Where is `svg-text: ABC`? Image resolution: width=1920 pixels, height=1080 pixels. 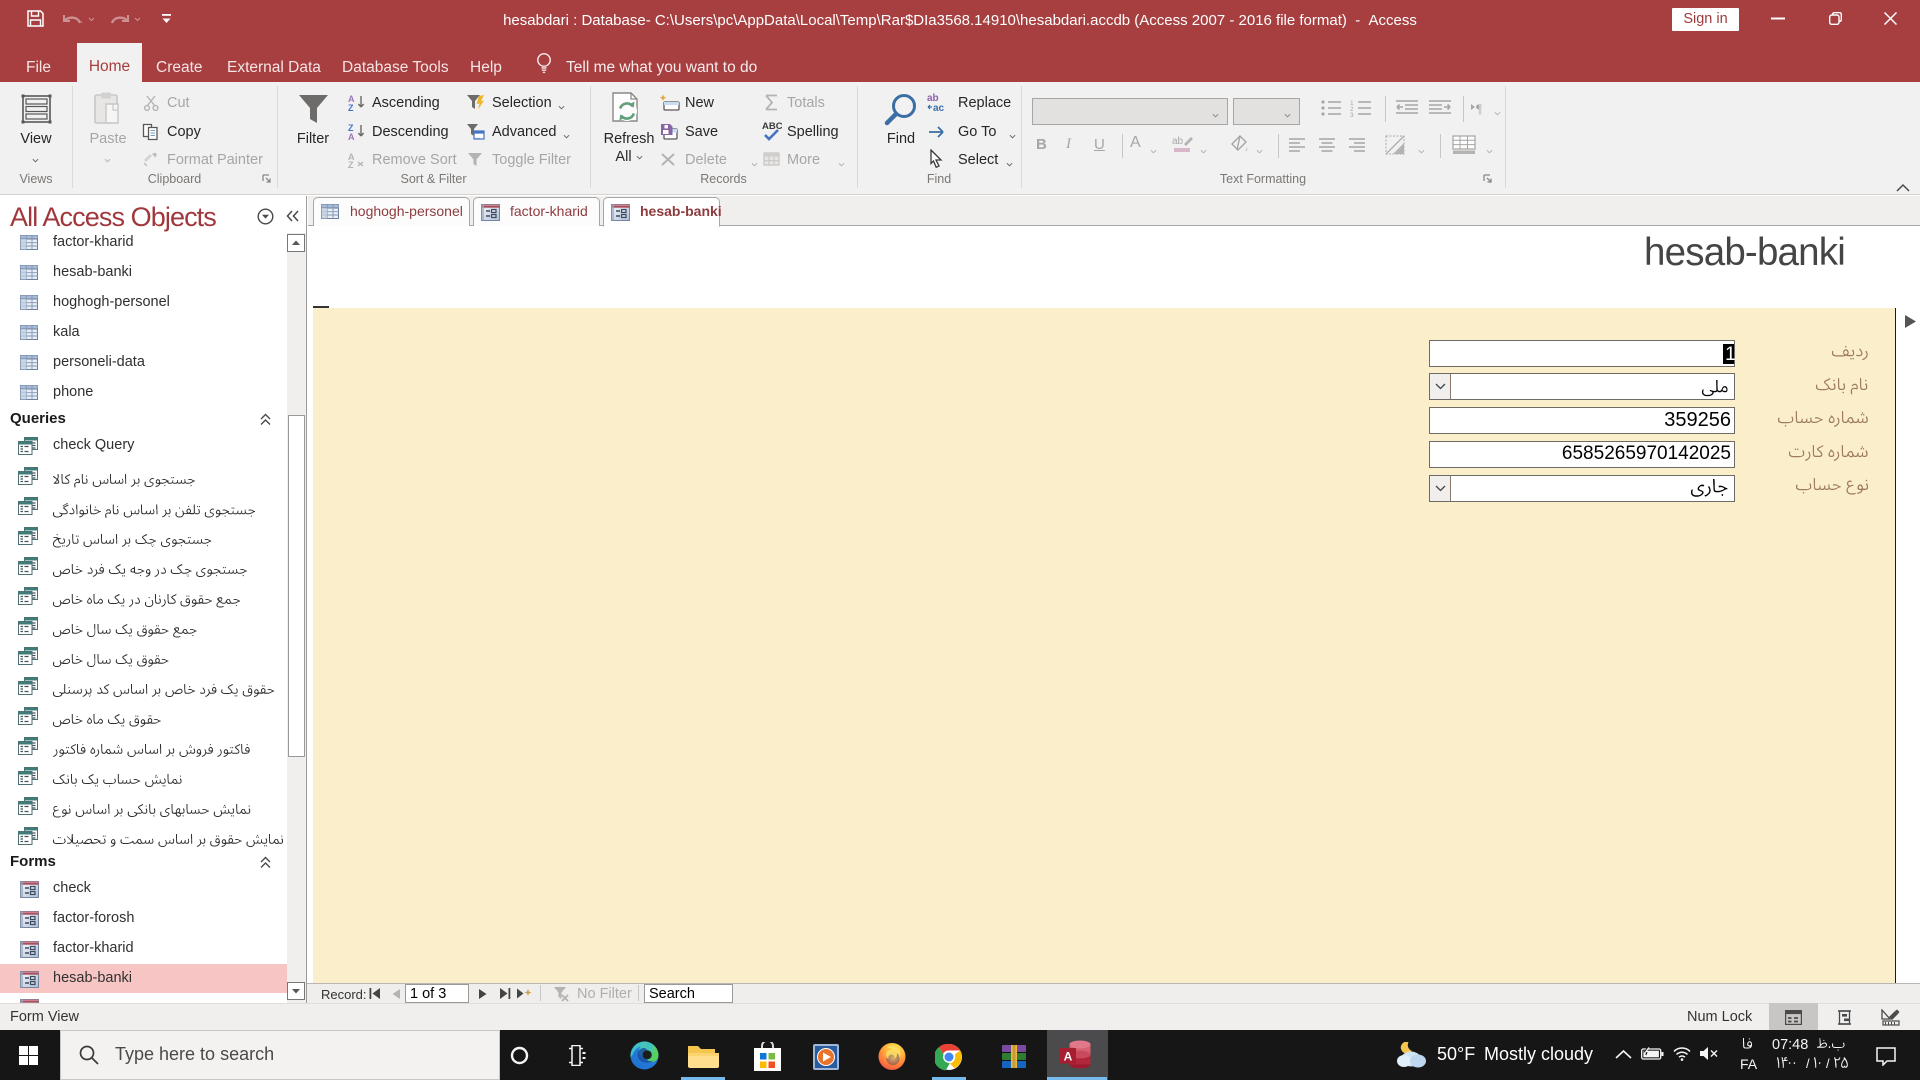
svg-text: ABC is located at coordinates (772, 126).